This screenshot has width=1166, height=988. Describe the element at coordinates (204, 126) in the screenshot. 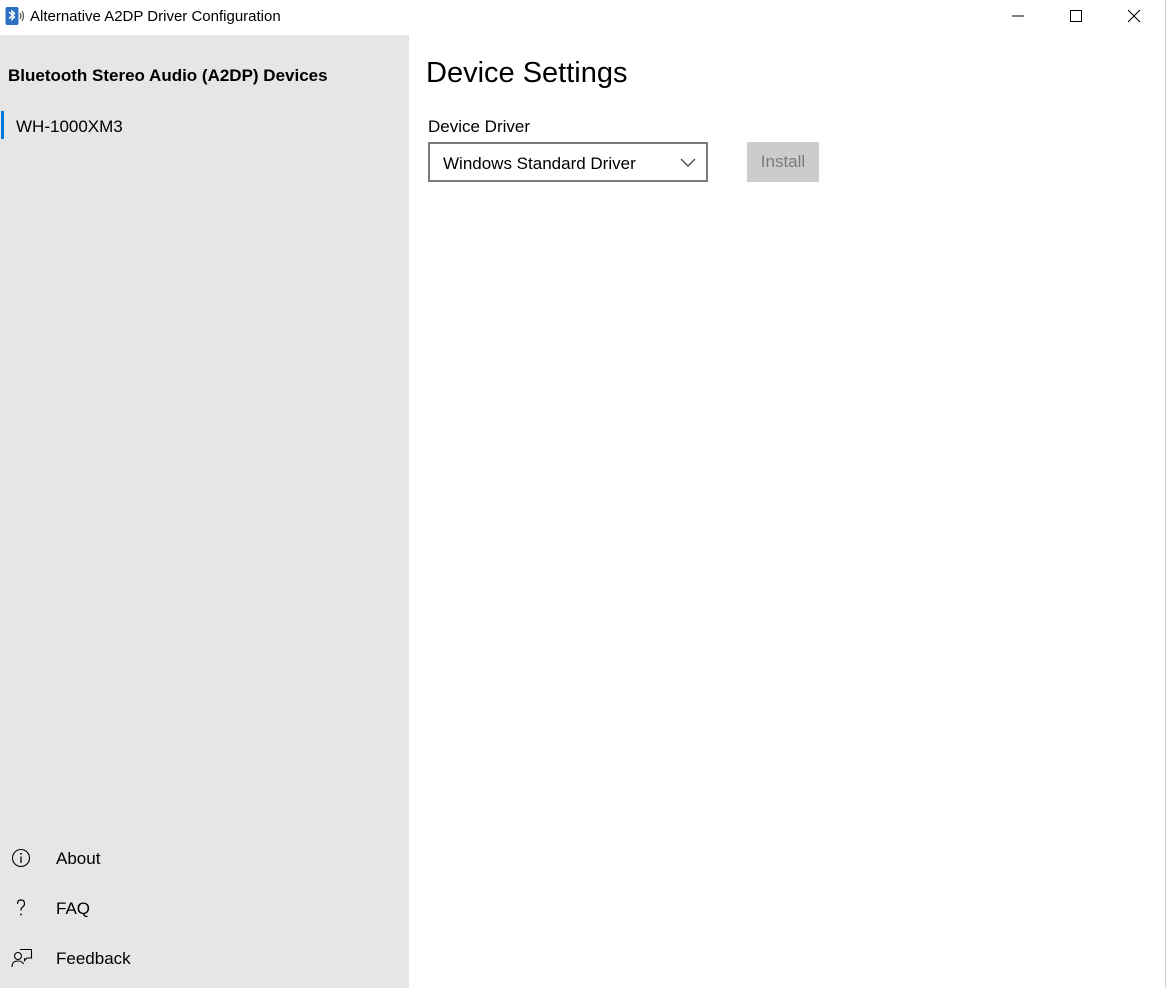

I see `device-list-item: WH-1000XM3` at that location.